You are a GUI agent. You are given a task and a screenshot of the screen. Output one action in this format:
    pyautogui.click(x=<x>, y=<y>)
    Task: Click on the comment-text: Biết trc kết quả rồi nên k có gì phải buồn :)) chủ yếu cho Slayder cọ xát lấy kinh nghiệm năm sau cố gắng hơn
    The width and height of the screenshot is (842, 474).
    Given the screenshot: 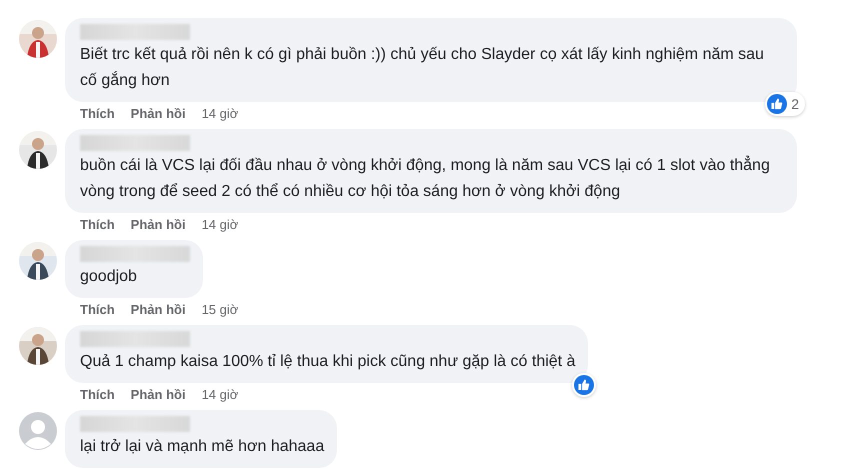 What is the action you would take?
    pyautogui.click(x=422, y=68)
    